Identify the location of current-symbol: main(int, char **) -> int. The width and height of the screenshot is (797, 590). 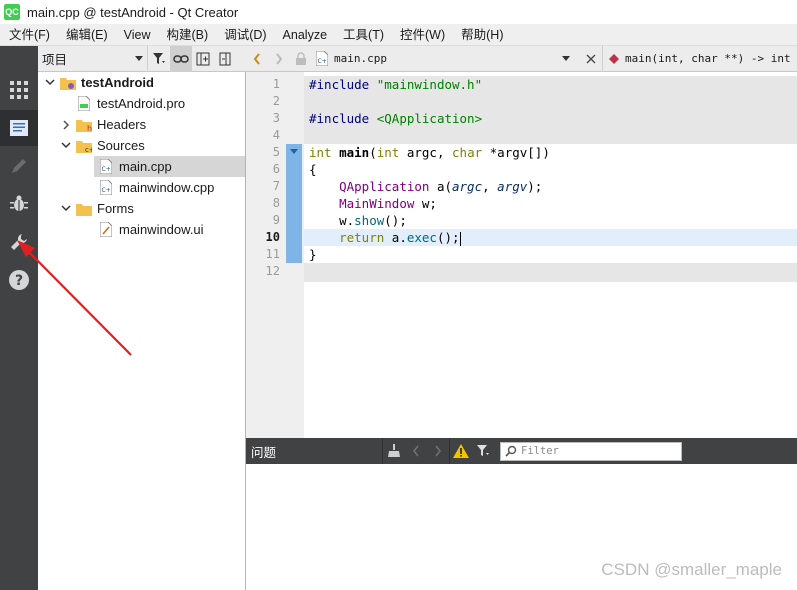
(708, 58).